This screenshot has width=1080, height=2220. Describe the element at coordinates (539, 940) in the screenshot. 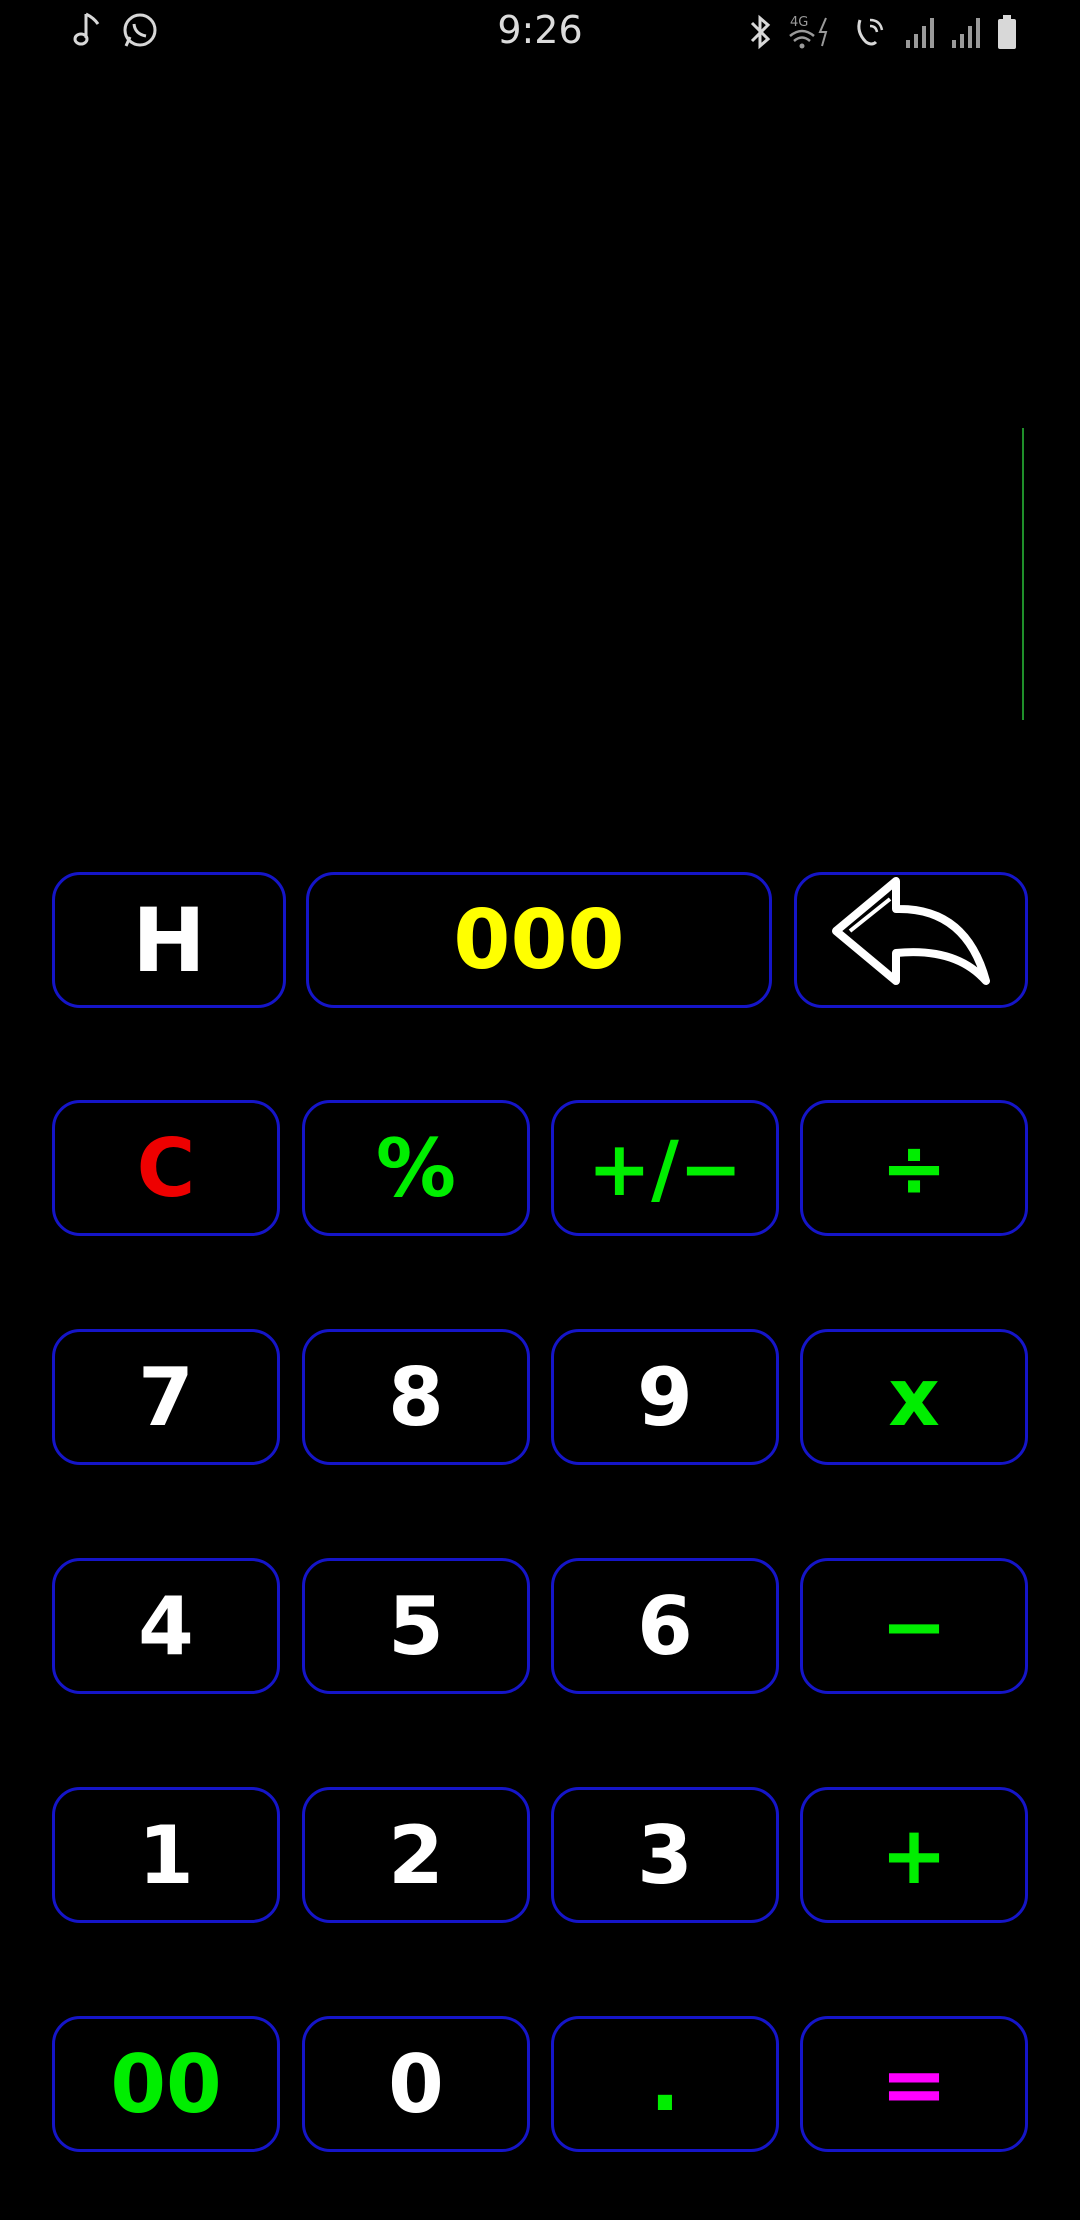

I see `triple-zero-button: 000` at that location.